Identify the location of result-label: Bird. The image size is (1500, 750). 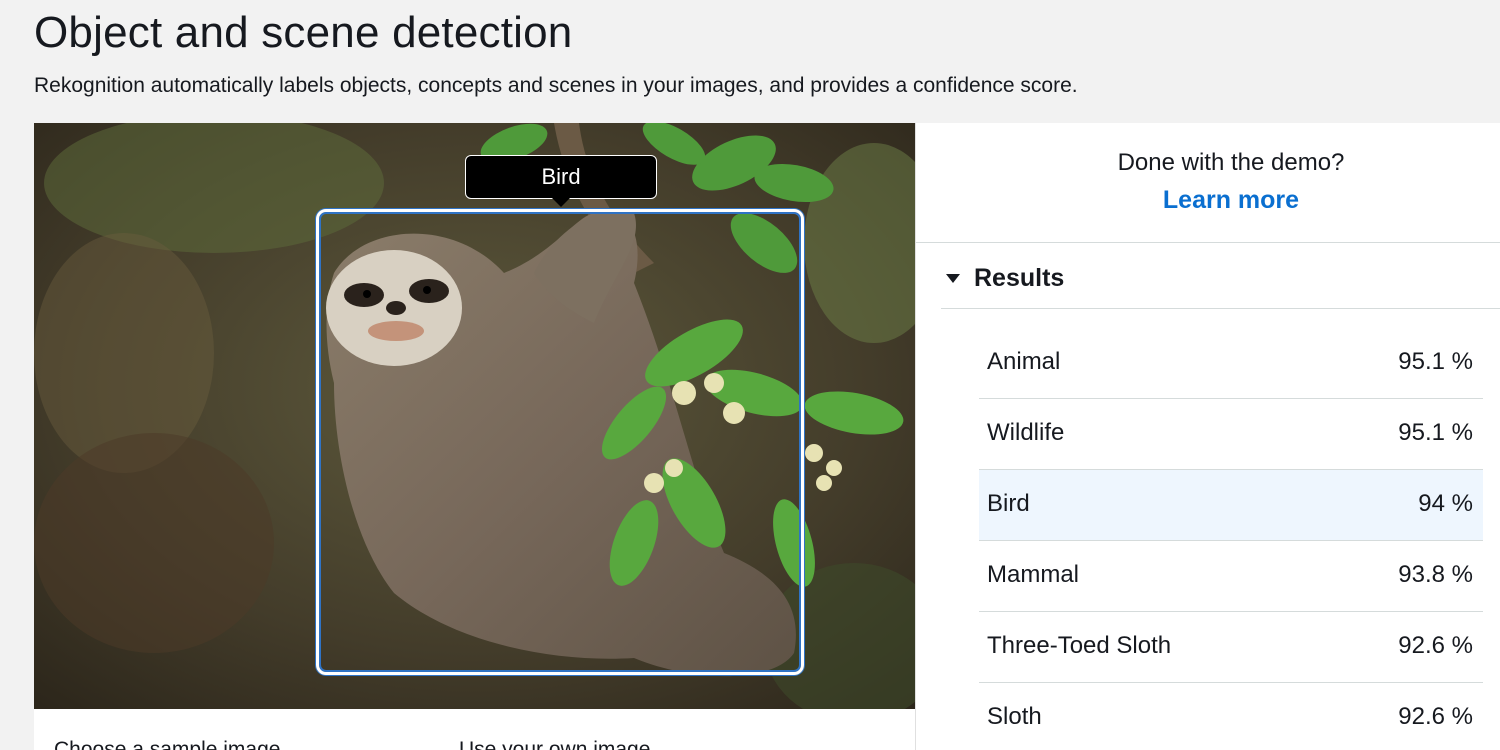
(1008, 503).